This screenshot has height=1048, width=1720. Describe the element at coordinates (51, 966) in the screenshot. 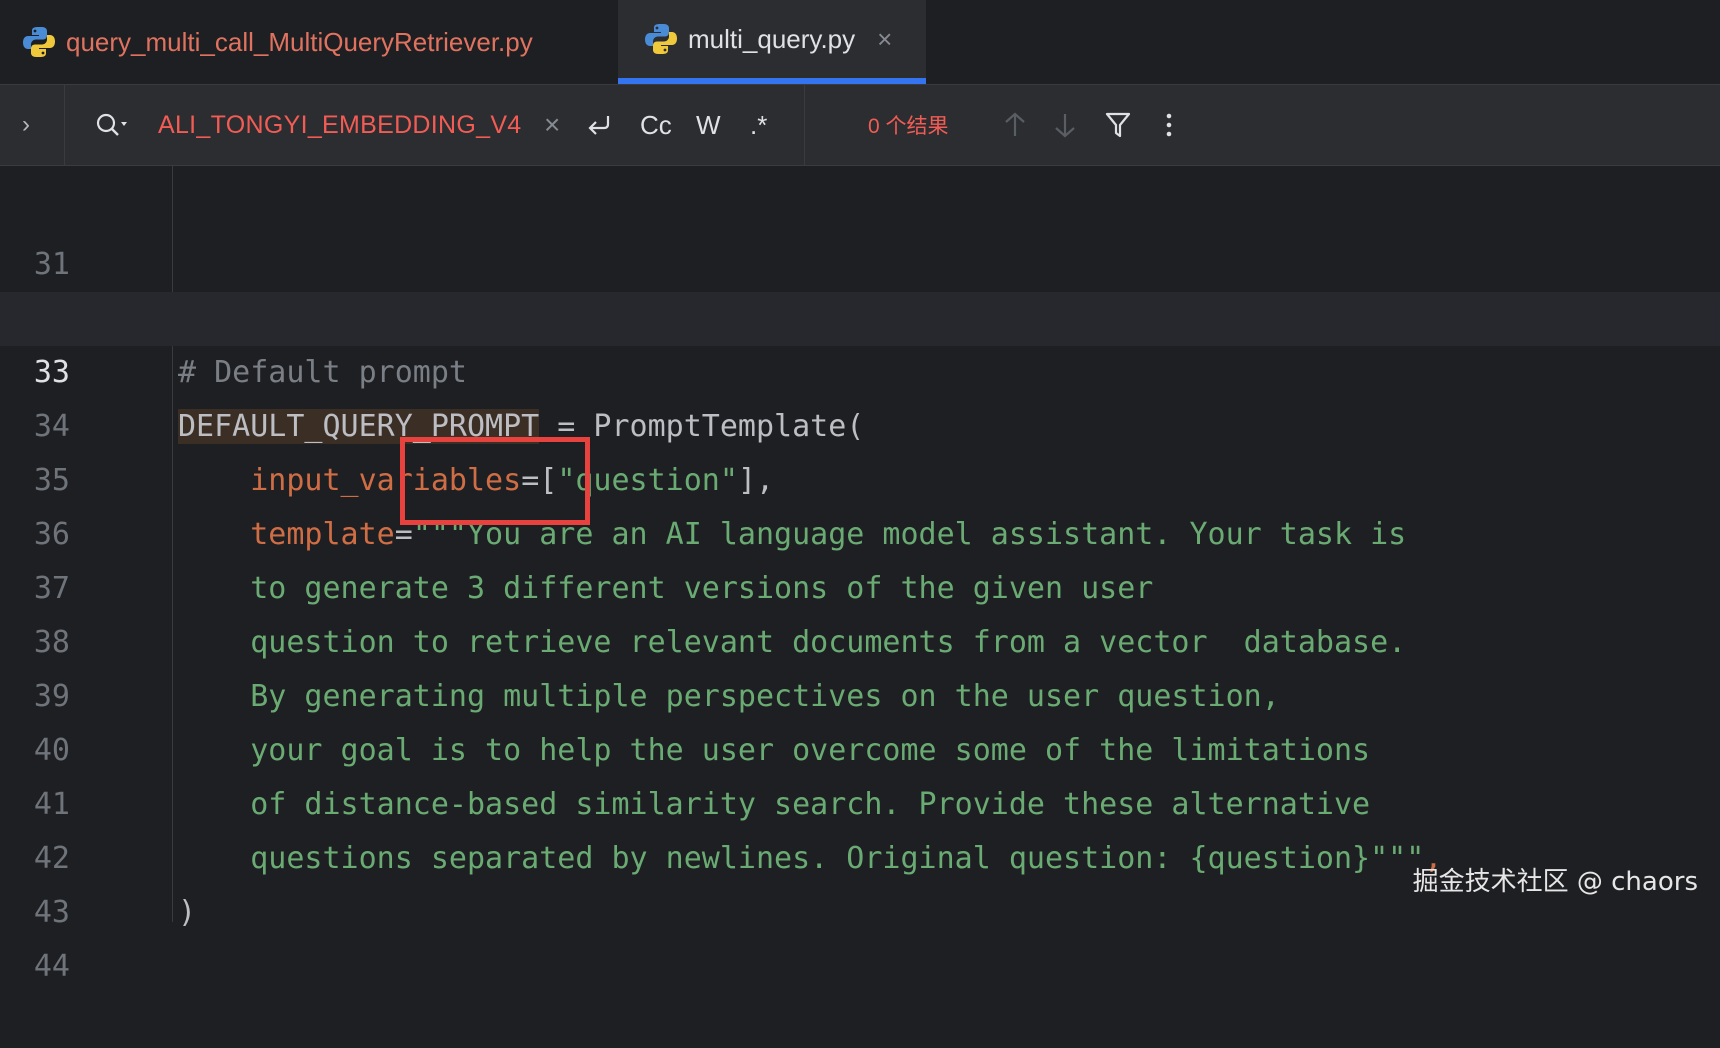

I see `line-number: 44` at that location.